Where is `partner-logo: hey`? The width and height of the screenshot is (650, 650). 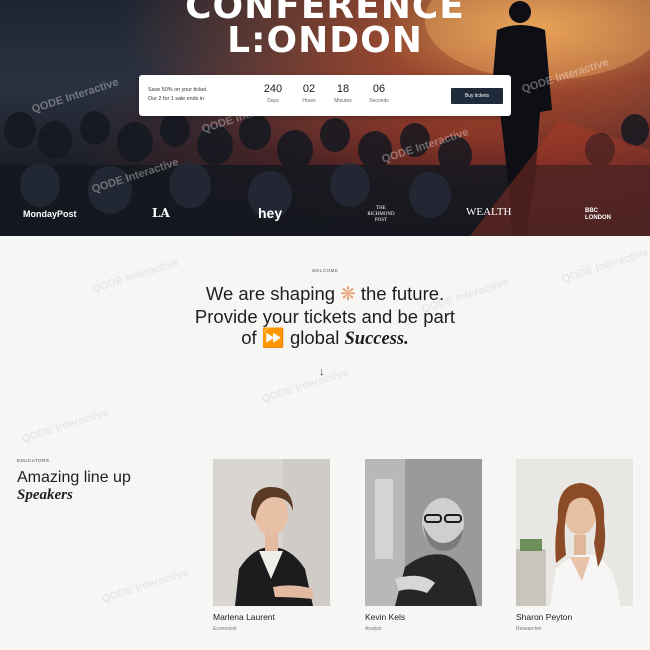
partner-logo: hey is located at coordinates (270, 213).